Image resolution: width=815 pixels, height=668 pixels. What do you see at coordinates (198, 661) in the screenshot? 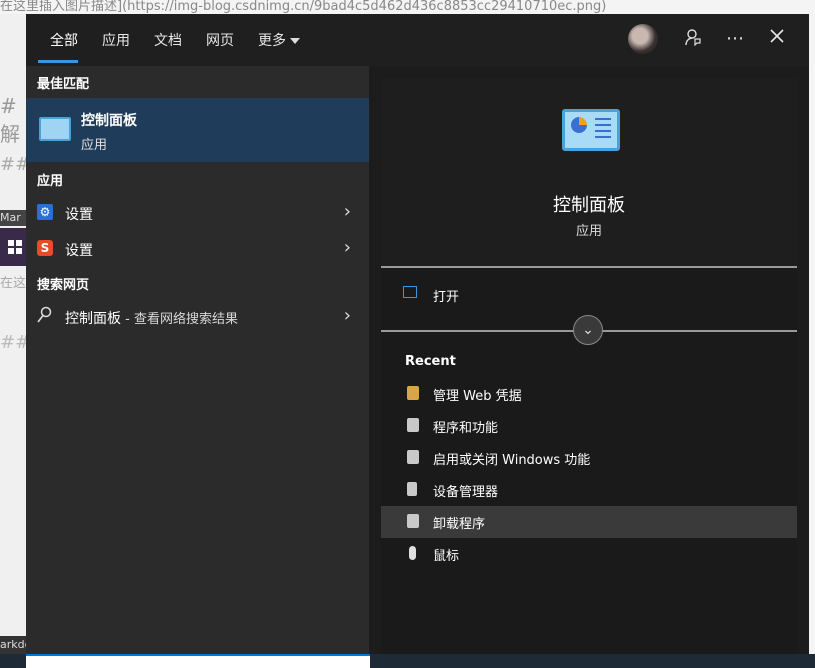
I see `taskbar-search-box` at bounding box center [198, 661].